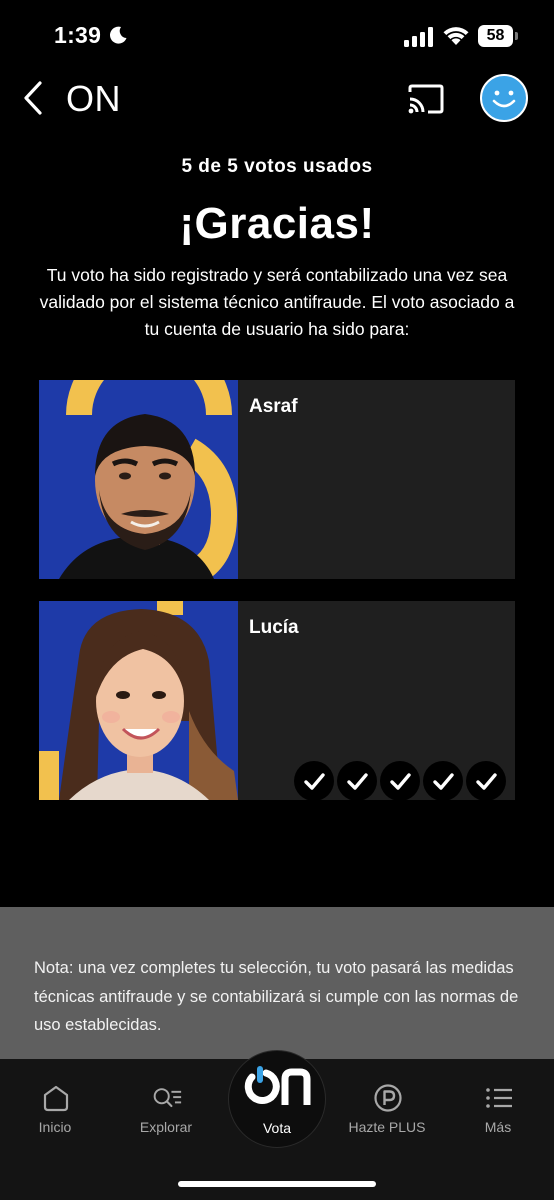  What do you see at coordinates (34, 98) in the screenshot?
I see `back-icon` at bounding box center [34, 98].